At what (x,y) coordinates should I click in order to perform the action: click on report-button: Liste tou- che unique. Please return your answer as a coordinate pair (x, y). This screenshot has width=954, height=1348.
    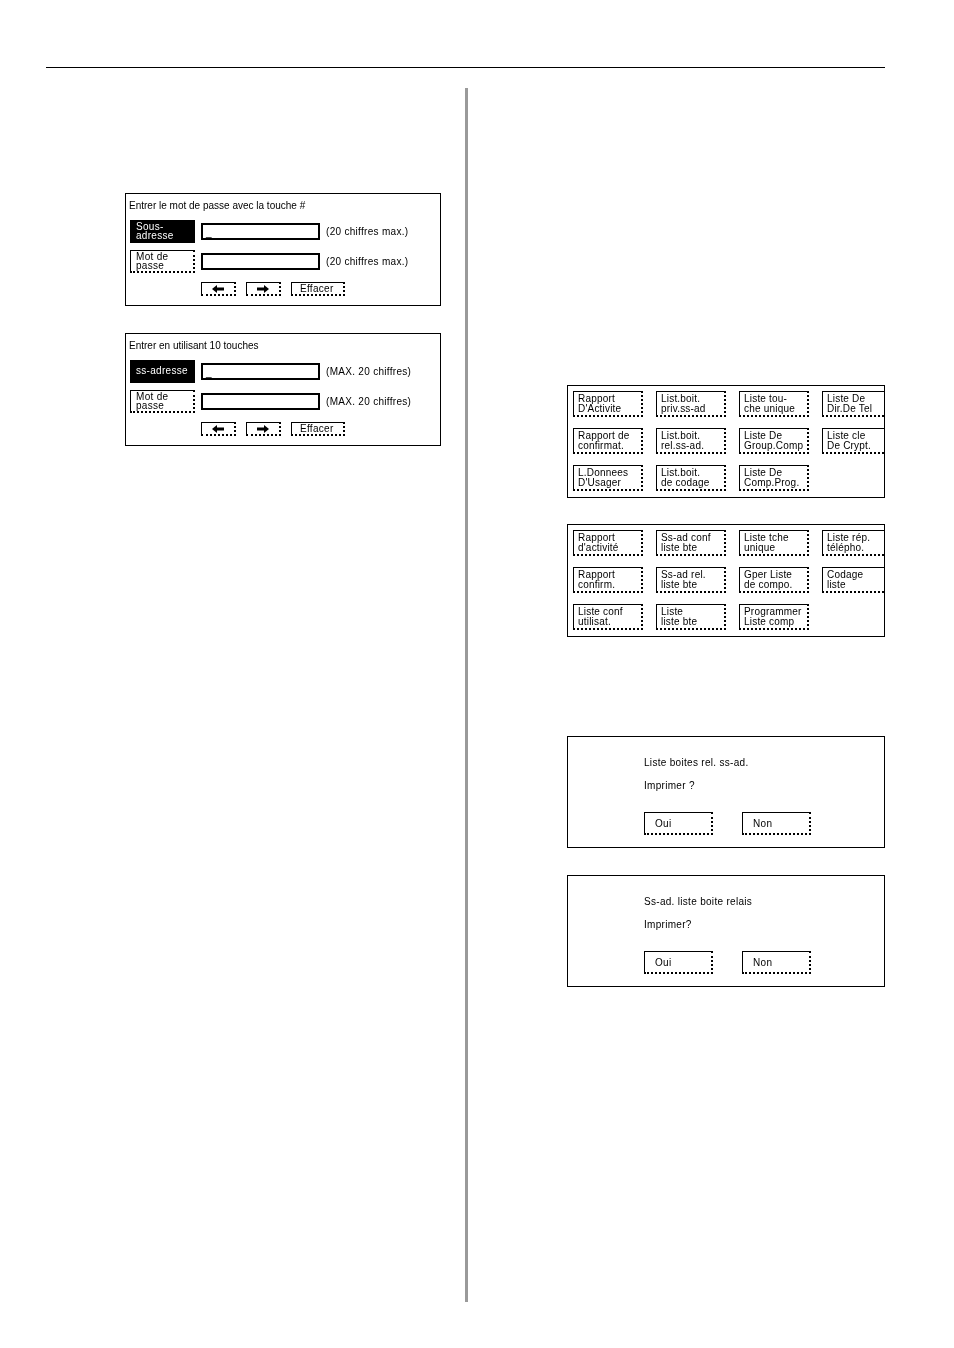
    Looking at the image, I should click on (774, 404).